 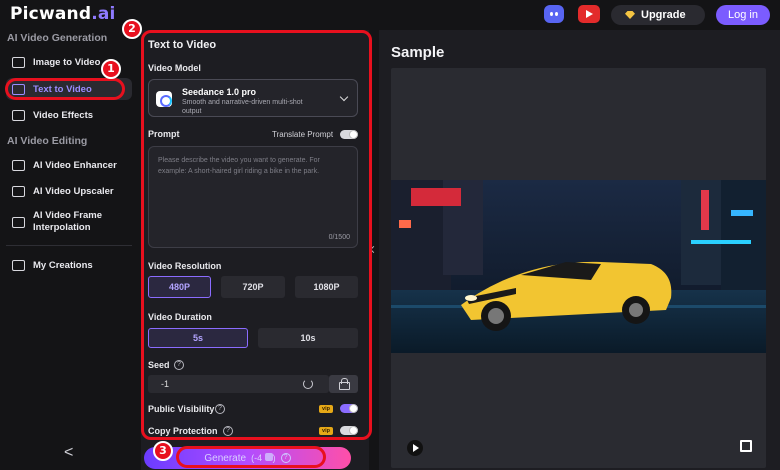 I want to click on section-title-generation: AI Video Generation, so click(x=57, y=38).